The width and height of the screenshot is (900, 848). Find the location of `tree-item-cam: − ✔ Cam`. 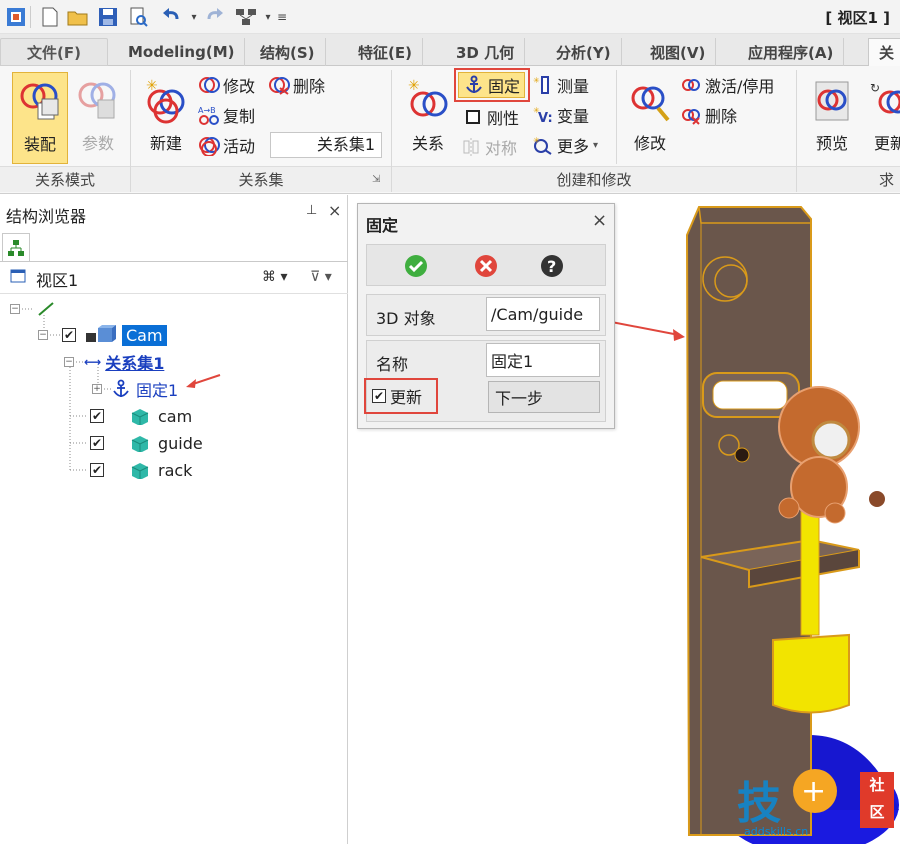

tree-item-cam: − ✔ Cam is located at coordinates (102, 335).